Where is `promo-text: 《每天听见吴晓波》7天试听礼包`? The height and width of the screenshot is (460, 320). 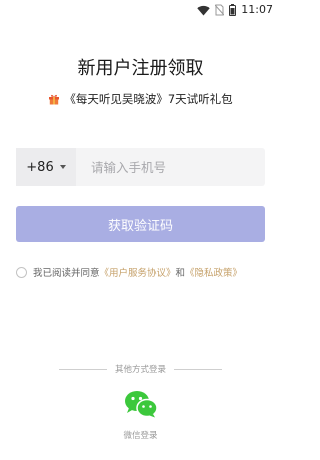
promo-text: 《每天听见吴晓波》7天试听礼包 is located at coordinates (148, 99).